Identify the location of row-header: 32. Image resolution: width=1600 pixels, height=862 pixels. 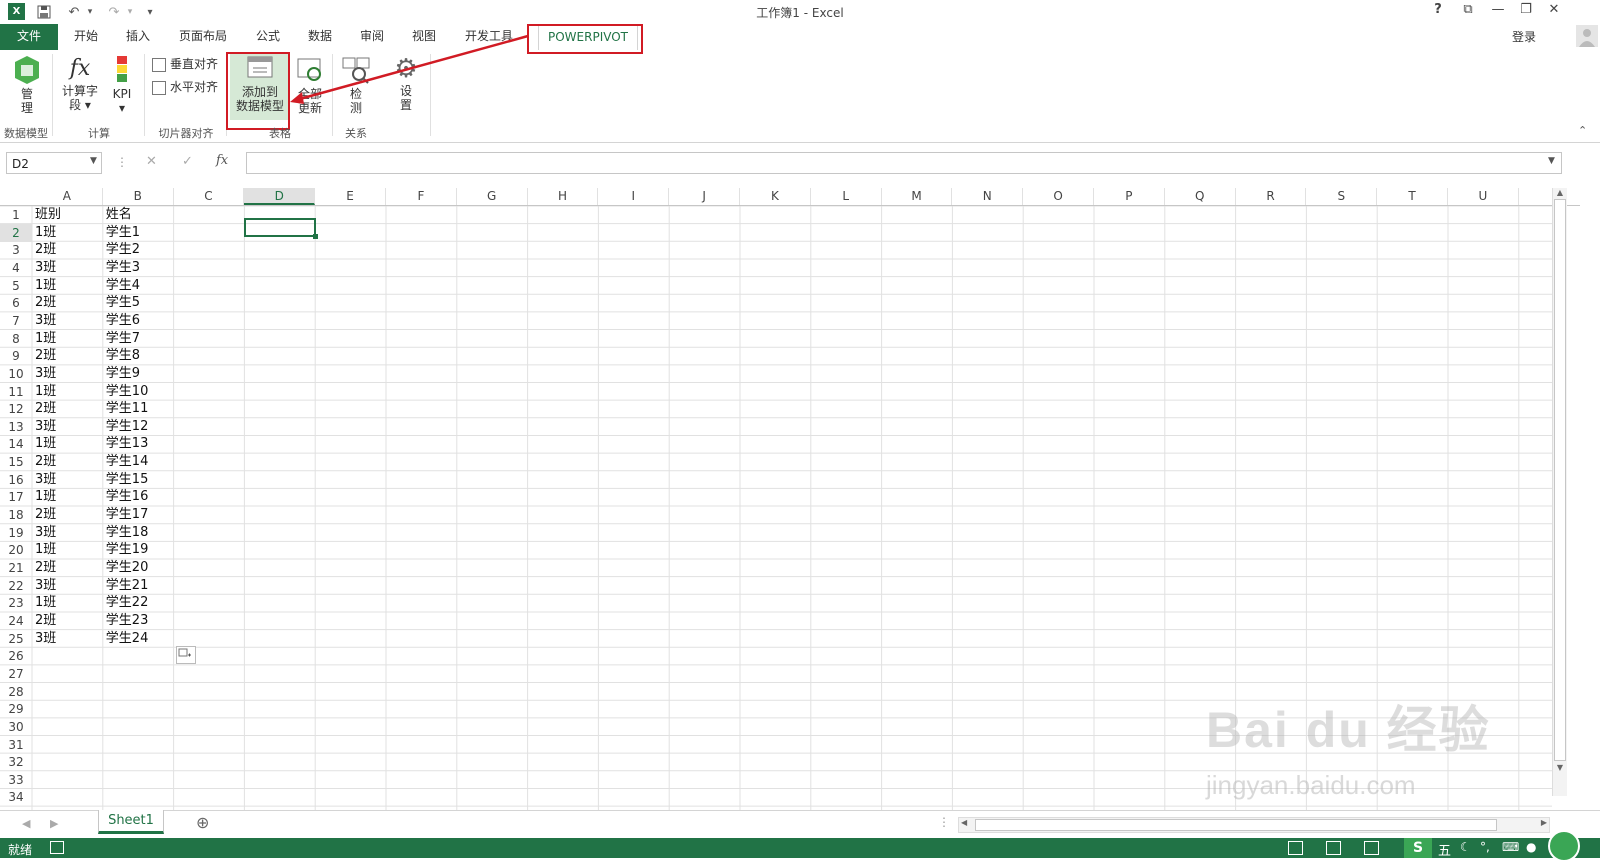
(16, 762).